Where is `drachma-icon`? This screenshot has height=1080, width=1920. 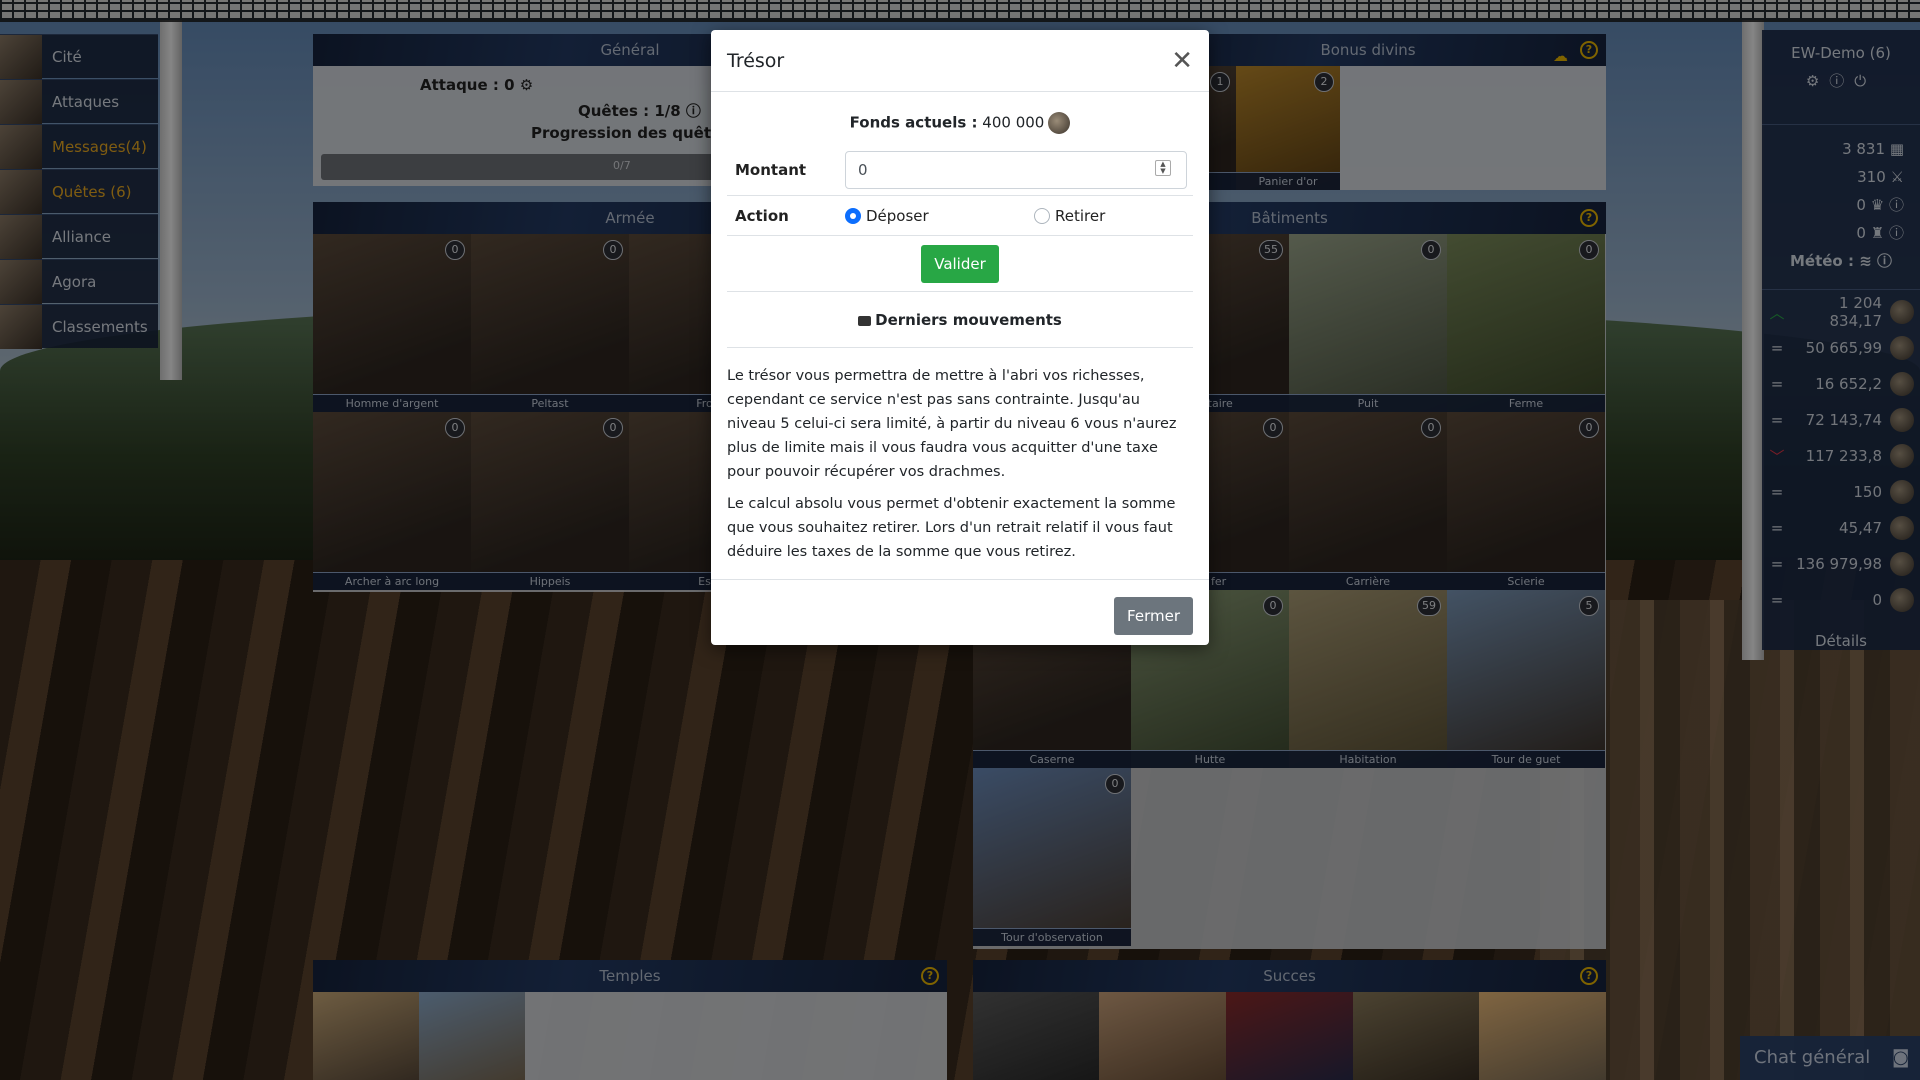
drachma-icon is located at coordinates (1059, 123).